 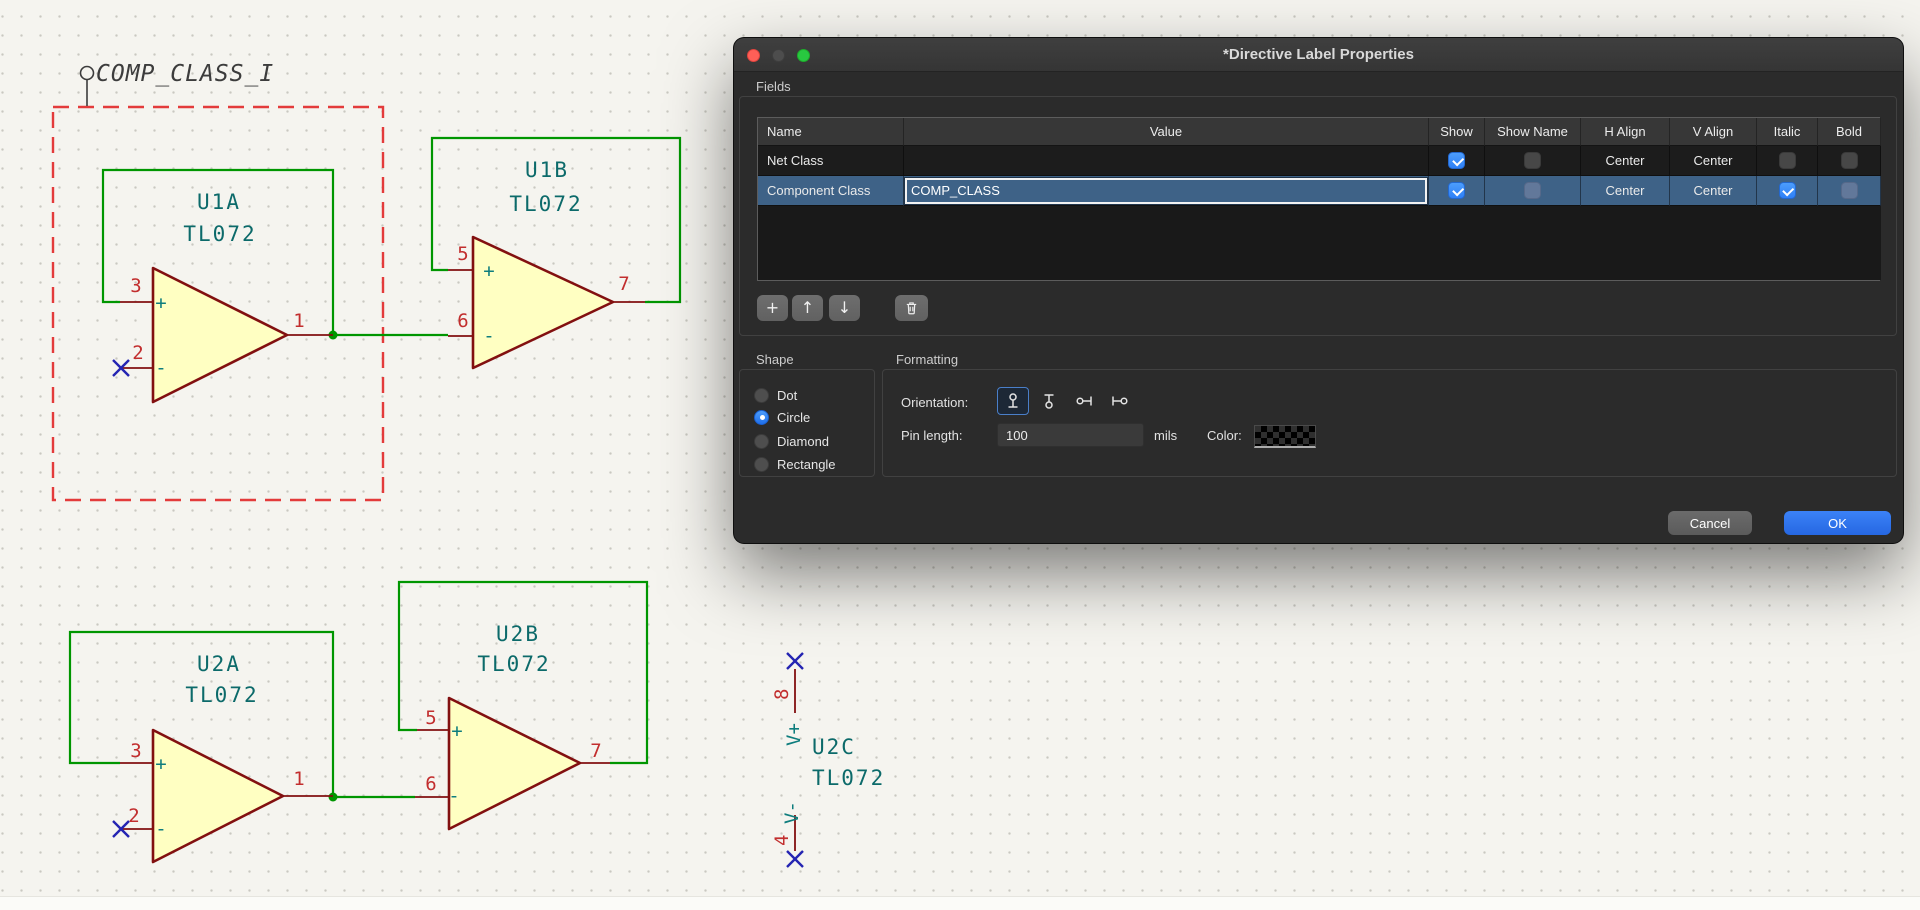 I want to click on directive-label: COMP_CLASS_I, so click(x=177, y=83).